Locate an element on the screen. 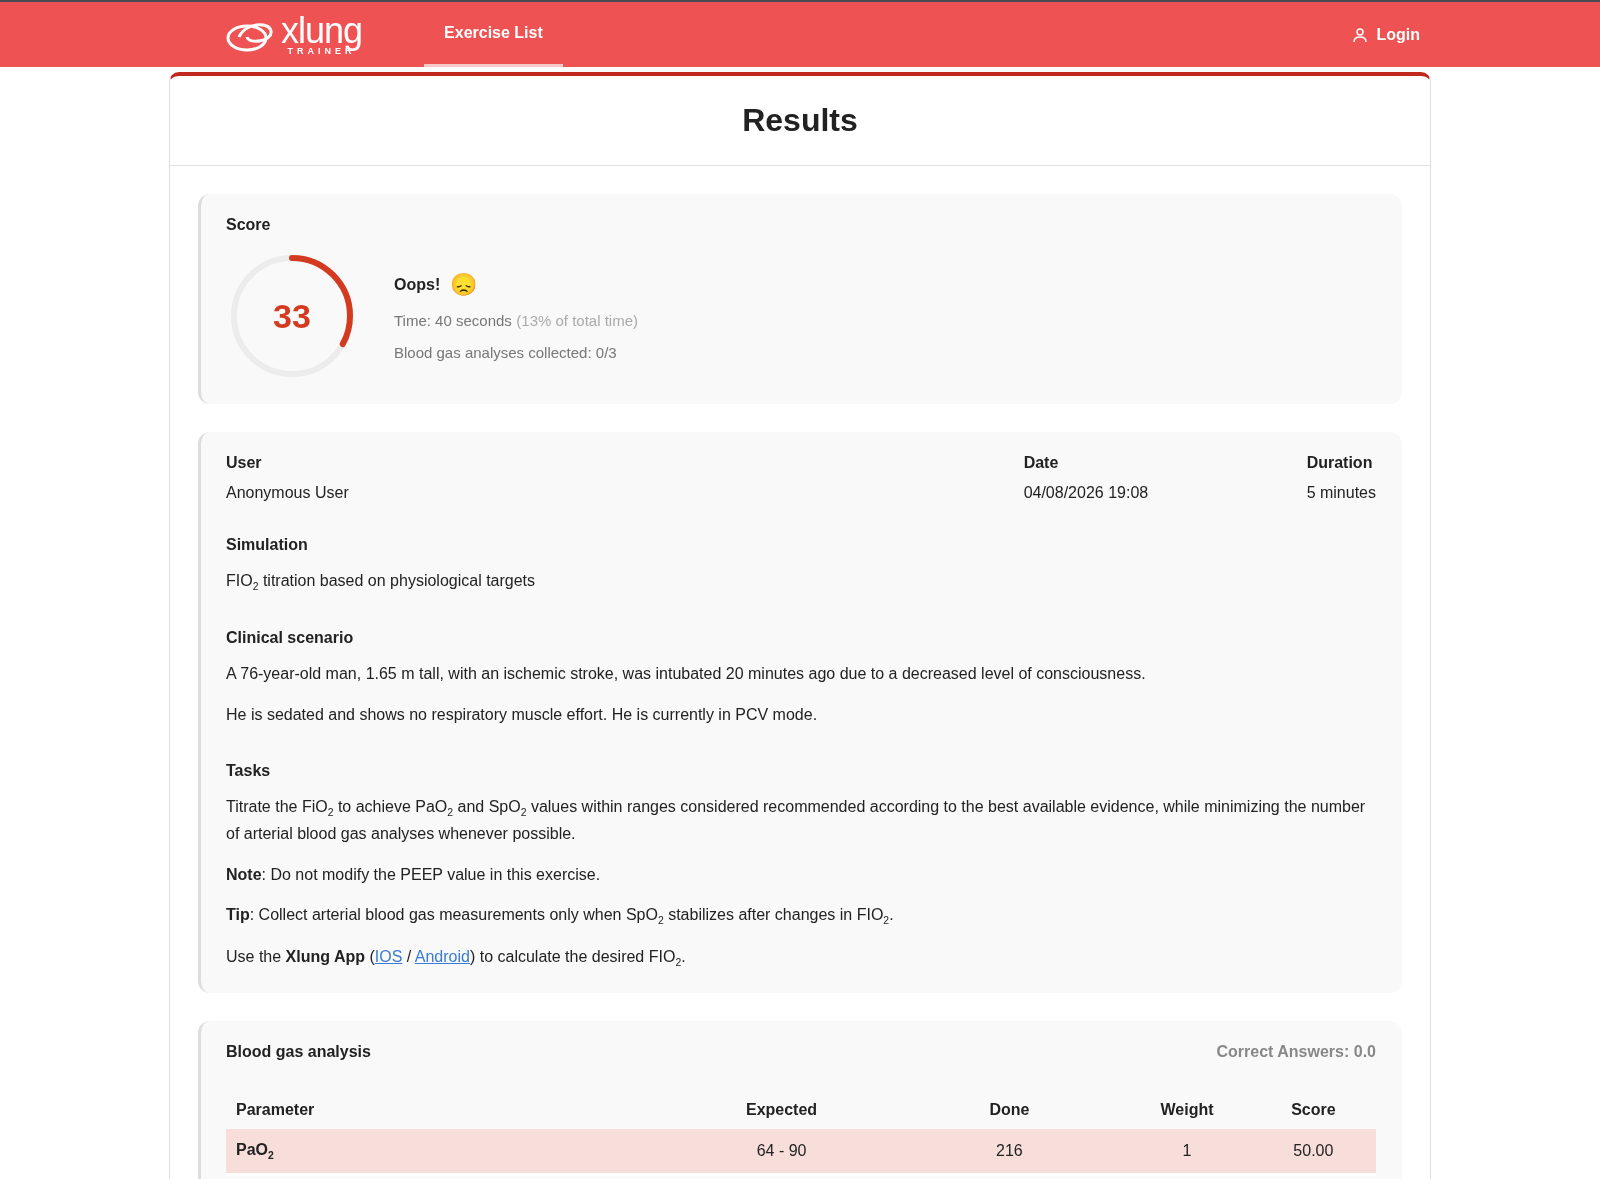  field-value: 5 minutes is located at coordinates (1341, 493).